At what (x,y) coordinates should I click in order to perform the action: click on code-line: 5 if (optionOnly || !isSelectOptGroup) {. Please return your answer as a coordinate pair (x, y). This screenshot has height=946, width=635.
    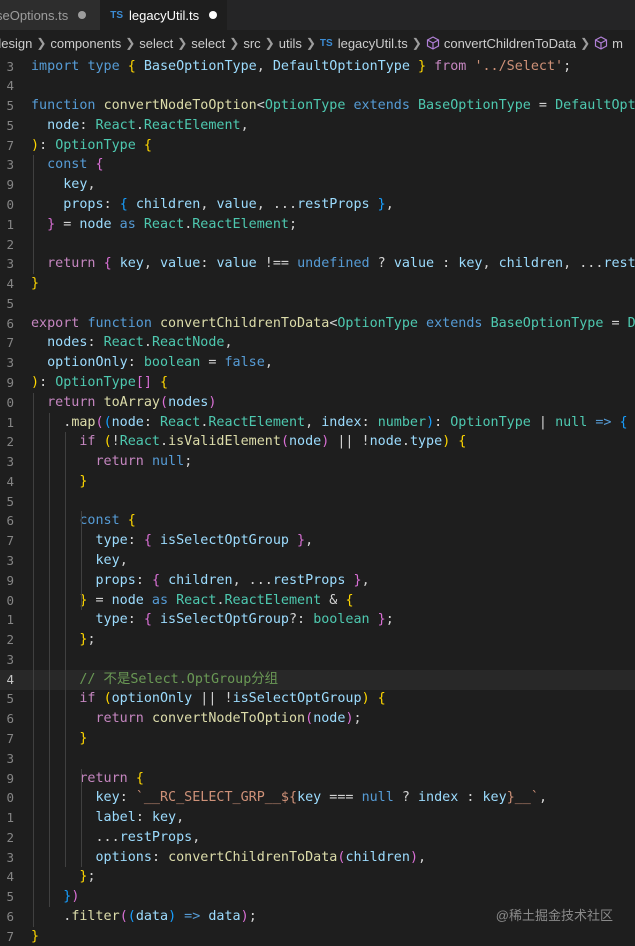
    Looking at the image, I should click on (317, 699).